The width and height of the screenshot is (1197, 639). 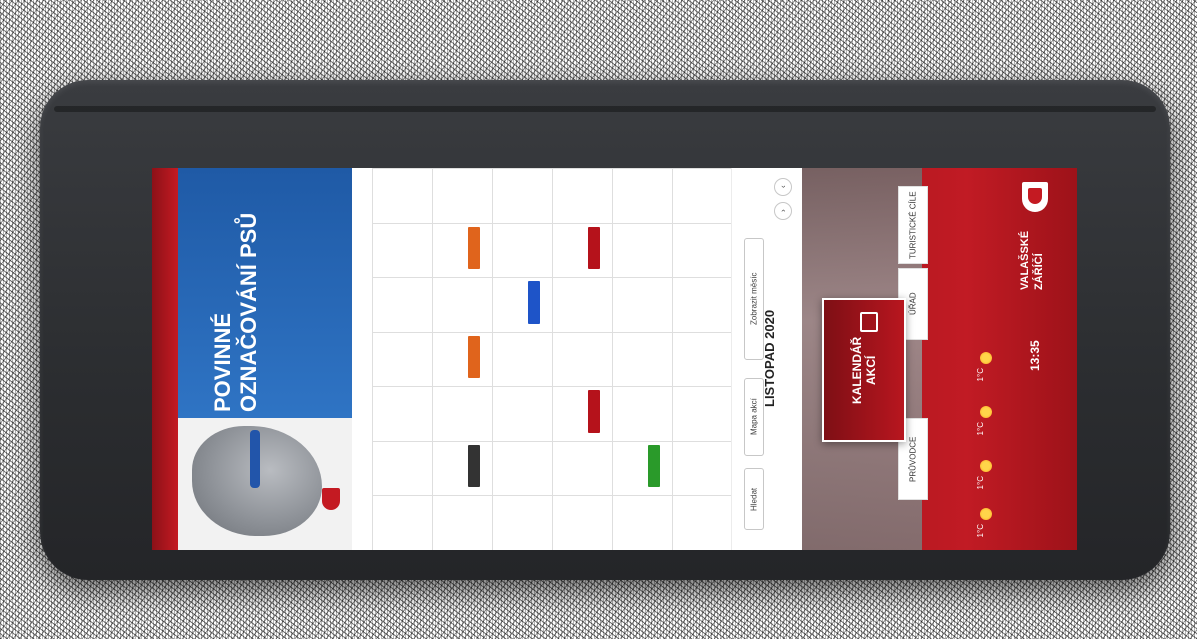 What do you see at coordinates (987, 366) in the screenshot?
I see `weather-day-1: 1°C` at bounding box center [987, 366].